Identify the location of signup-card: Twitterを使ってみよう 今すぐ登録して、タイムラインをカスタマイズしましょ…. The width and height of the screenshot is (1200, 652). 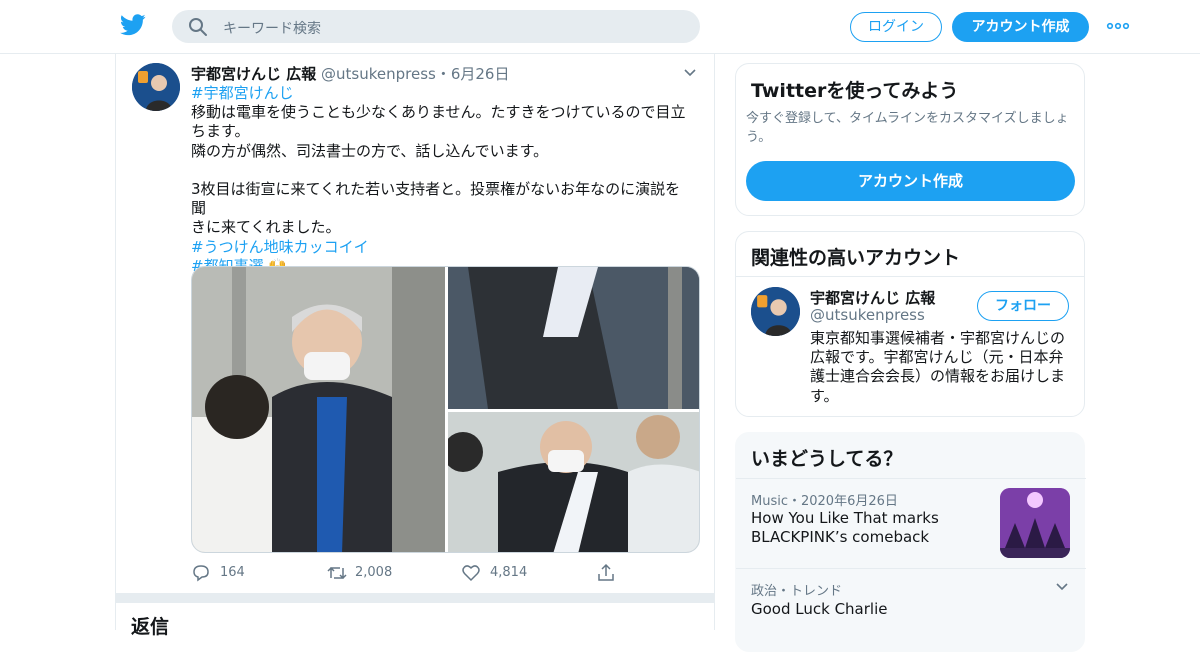
(910, 139).